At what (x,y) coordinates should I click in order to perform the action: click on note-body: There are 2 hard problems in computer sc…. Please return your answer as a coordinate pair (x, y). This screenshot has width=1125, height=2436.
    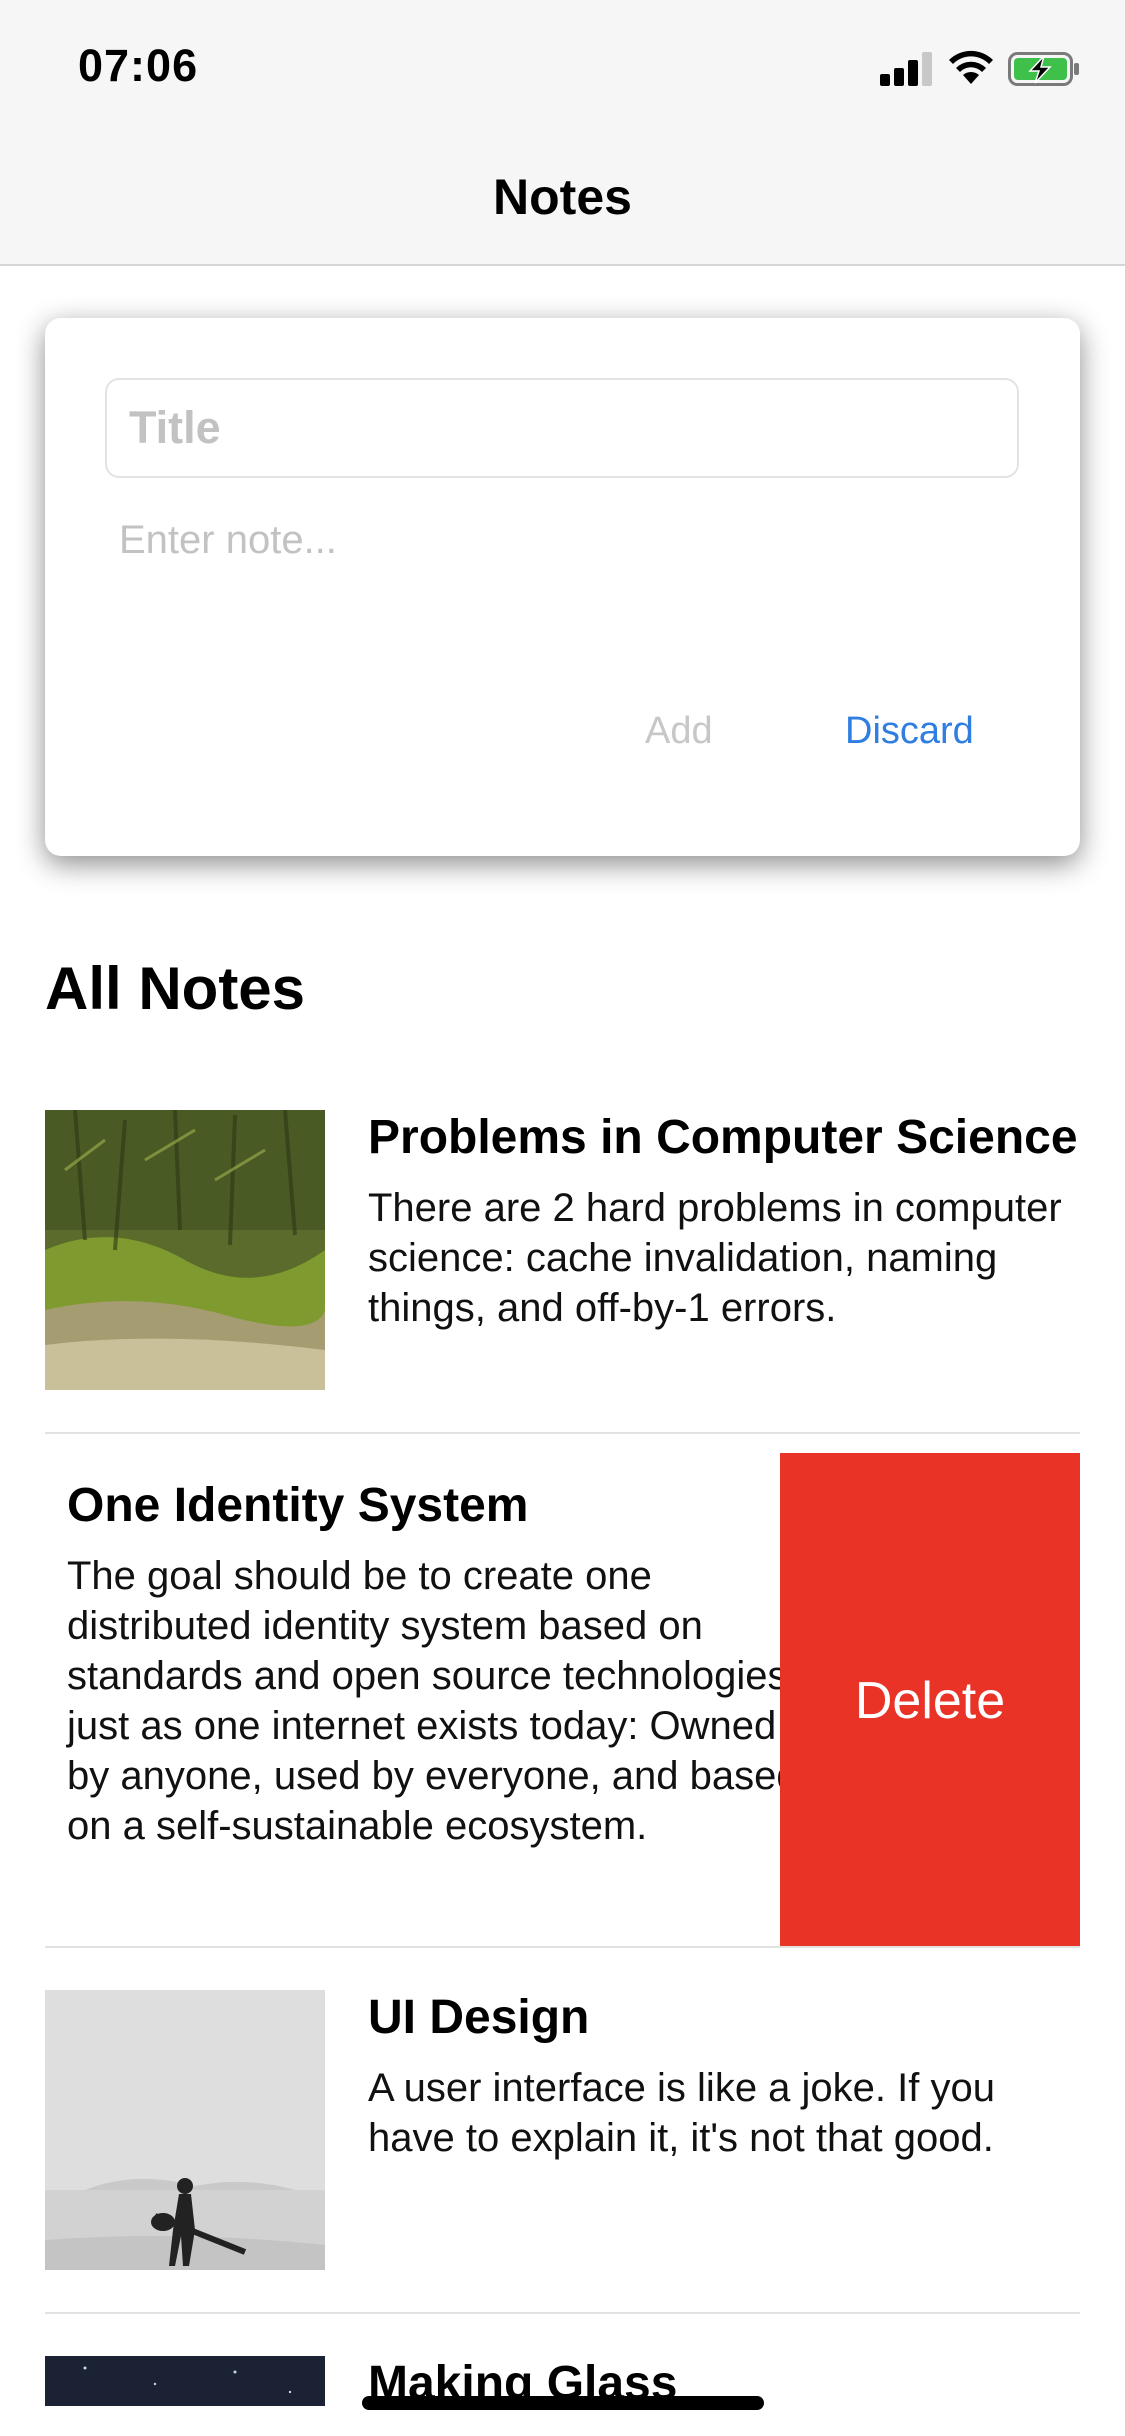
    Looking at the image, I should click on (715, 1258).